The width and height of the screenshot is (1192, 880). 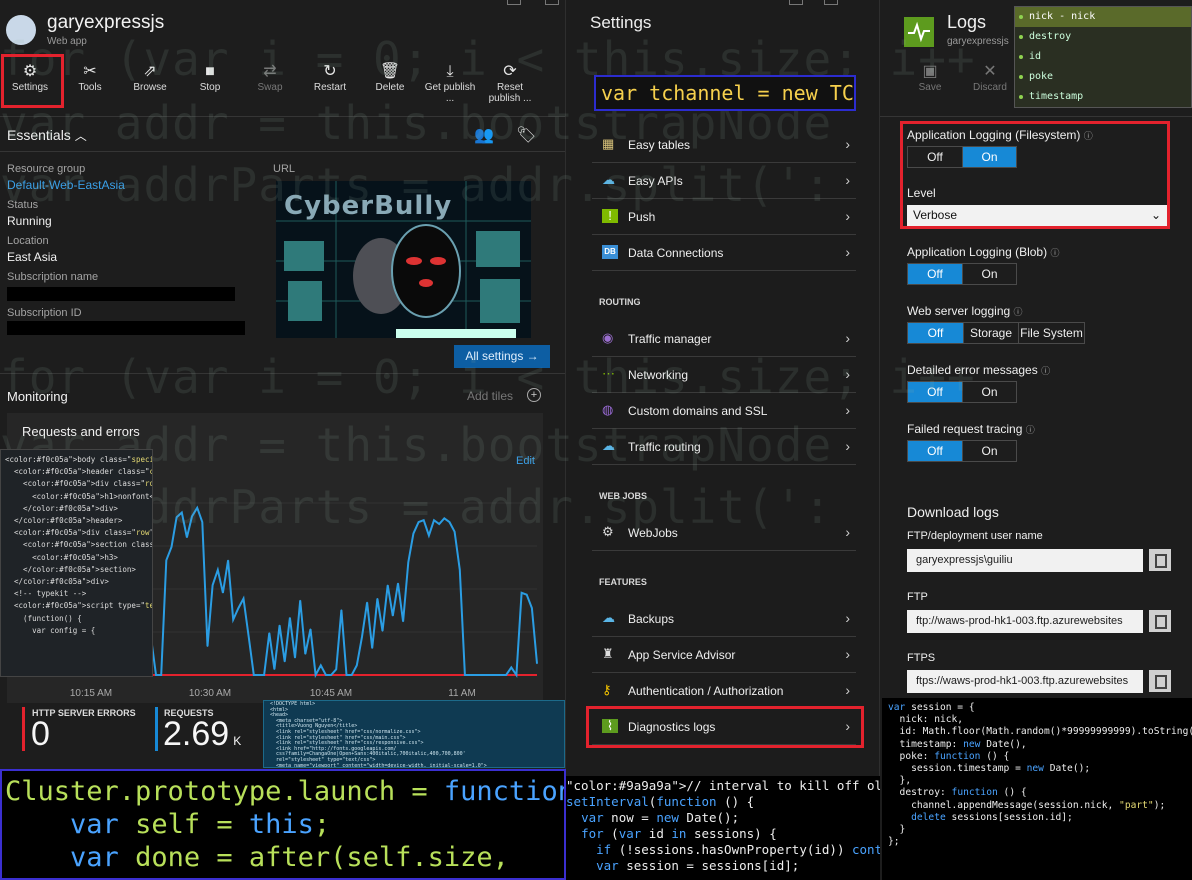 What do you see at coordinates (1051, 333) in the screenshot?
I see `file-system-option: File System` at bounding box center [1051, 333].